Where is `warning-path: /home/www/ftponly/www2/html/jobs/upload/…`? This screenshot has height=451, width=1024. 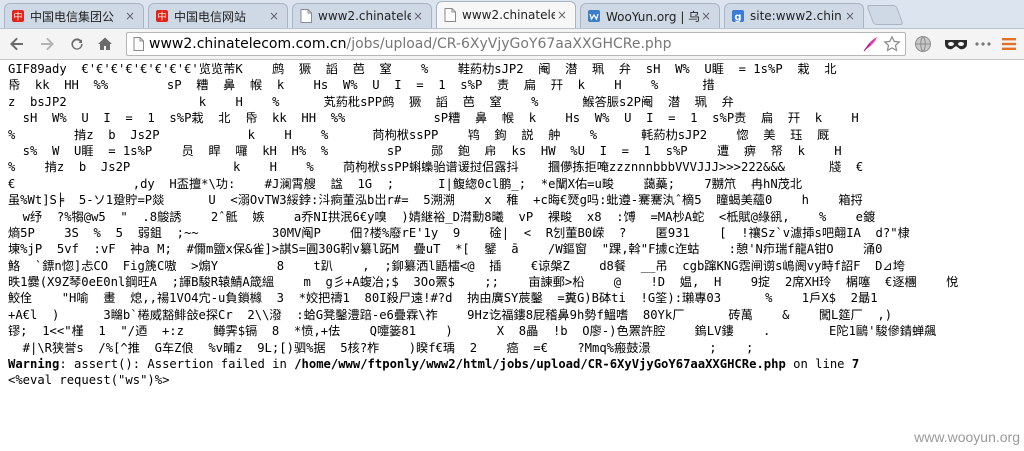 warning-path: /home/www/ftponly/www2/html/jobs/upload/… is located at coordinates (540, 364).